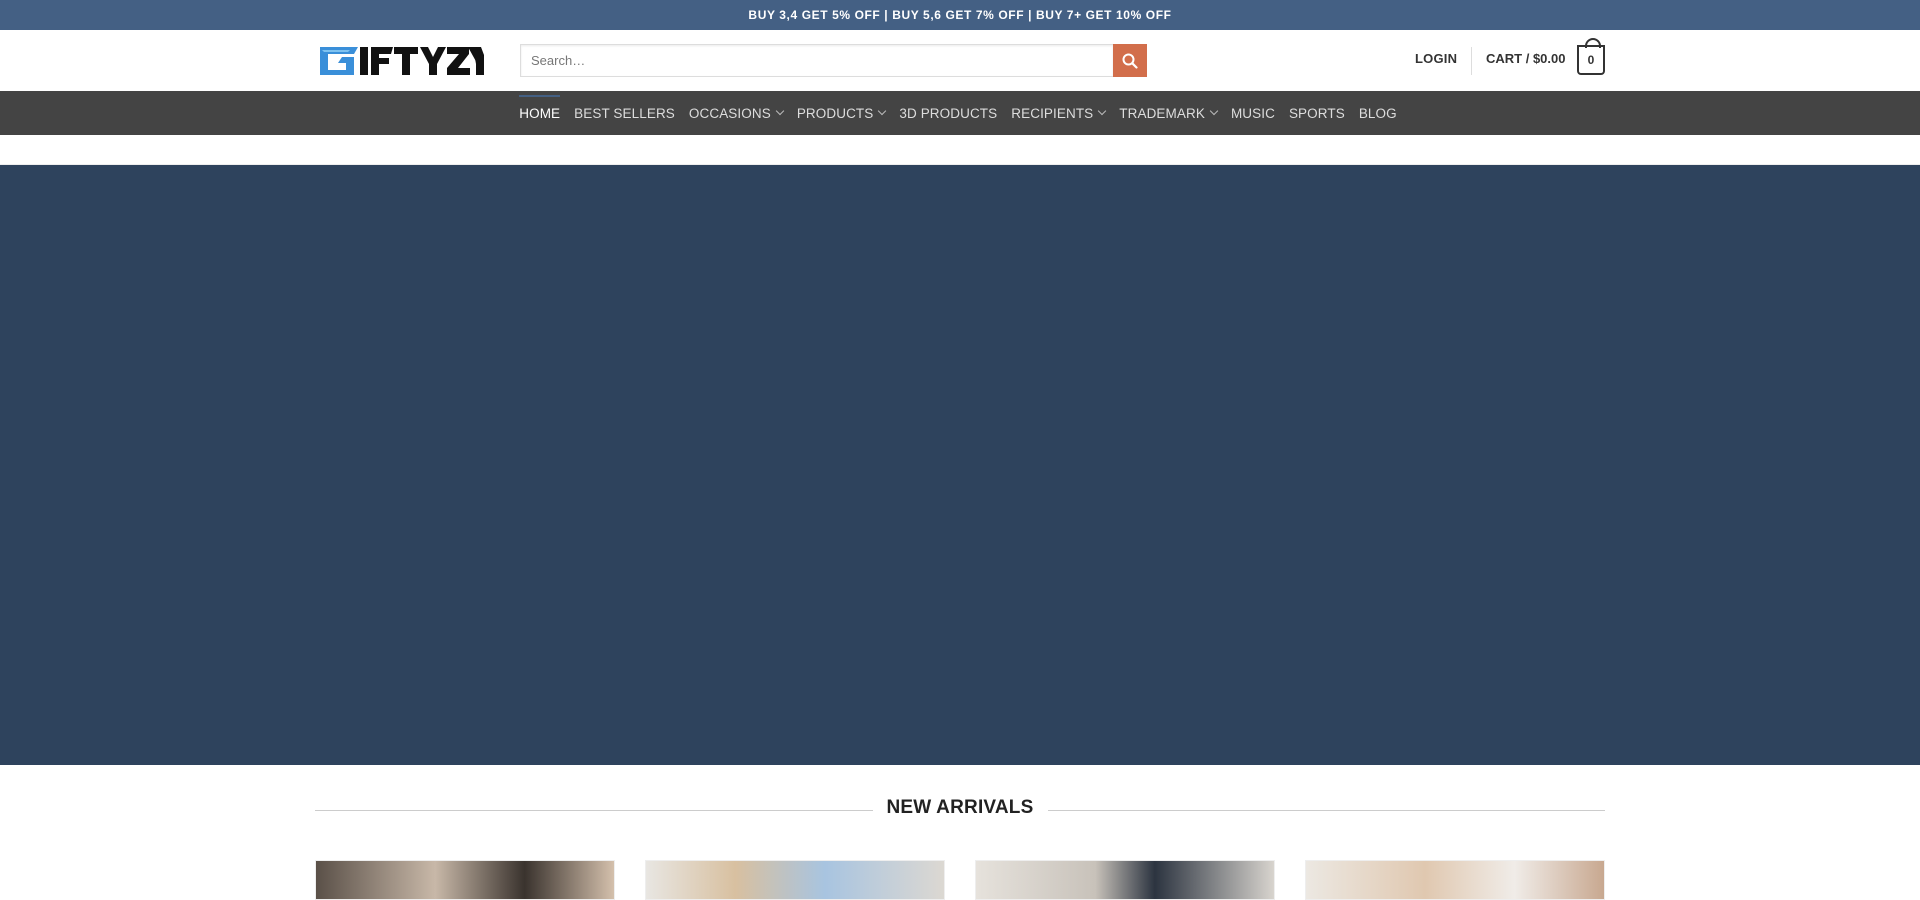 The image size is (1920, 900). What do you see at coordinates (1436, 58) in the screenshot?
I see `login-link: LOGIN` at bounding box center [1436, 58].